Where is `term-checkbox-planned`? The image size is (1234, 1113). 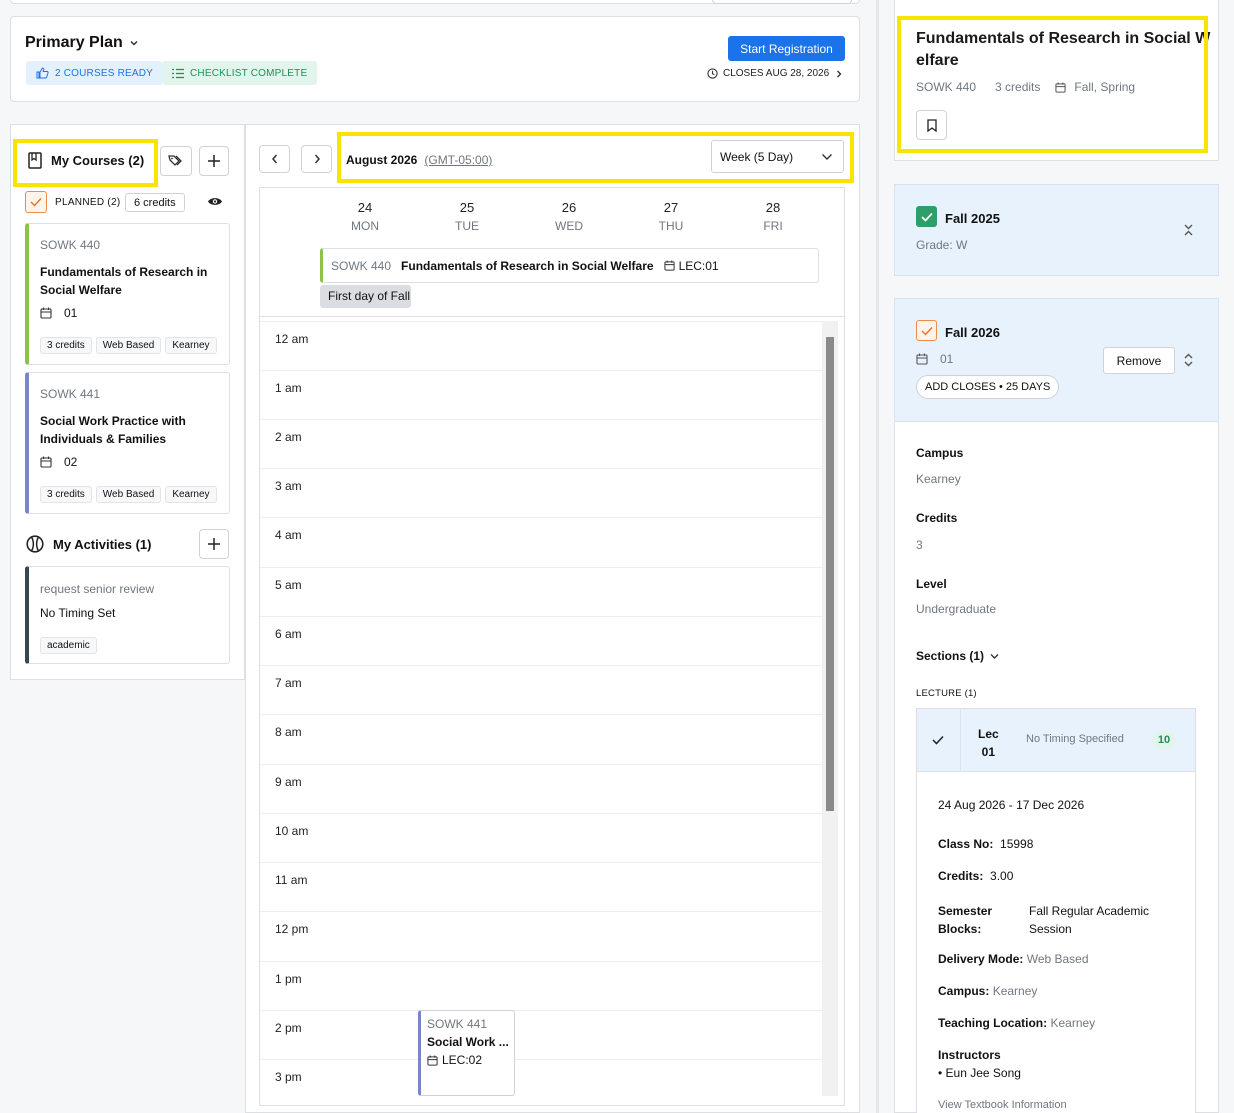 term-checkbox-planned is located at coordinates (926, 330).